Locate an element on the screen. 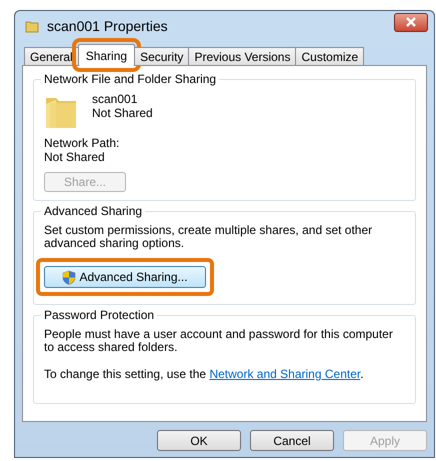  shield-icon is located at coordinates (69, 277).